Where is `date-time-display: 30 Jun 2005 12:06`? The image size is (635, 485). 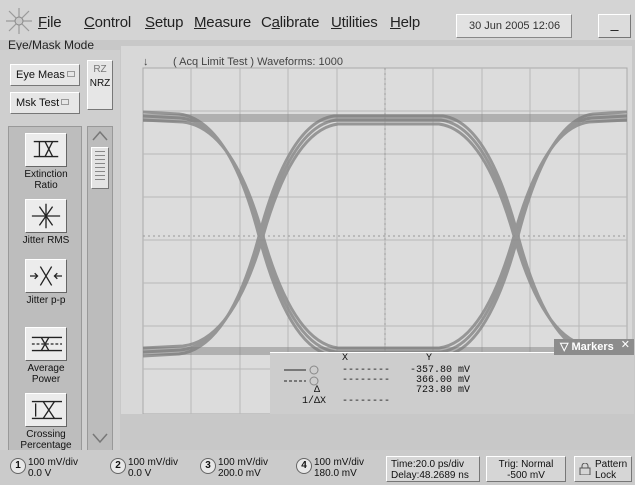
date-time-display: 30 Jun 2005 12:06 is located at coordinates (514, 26).